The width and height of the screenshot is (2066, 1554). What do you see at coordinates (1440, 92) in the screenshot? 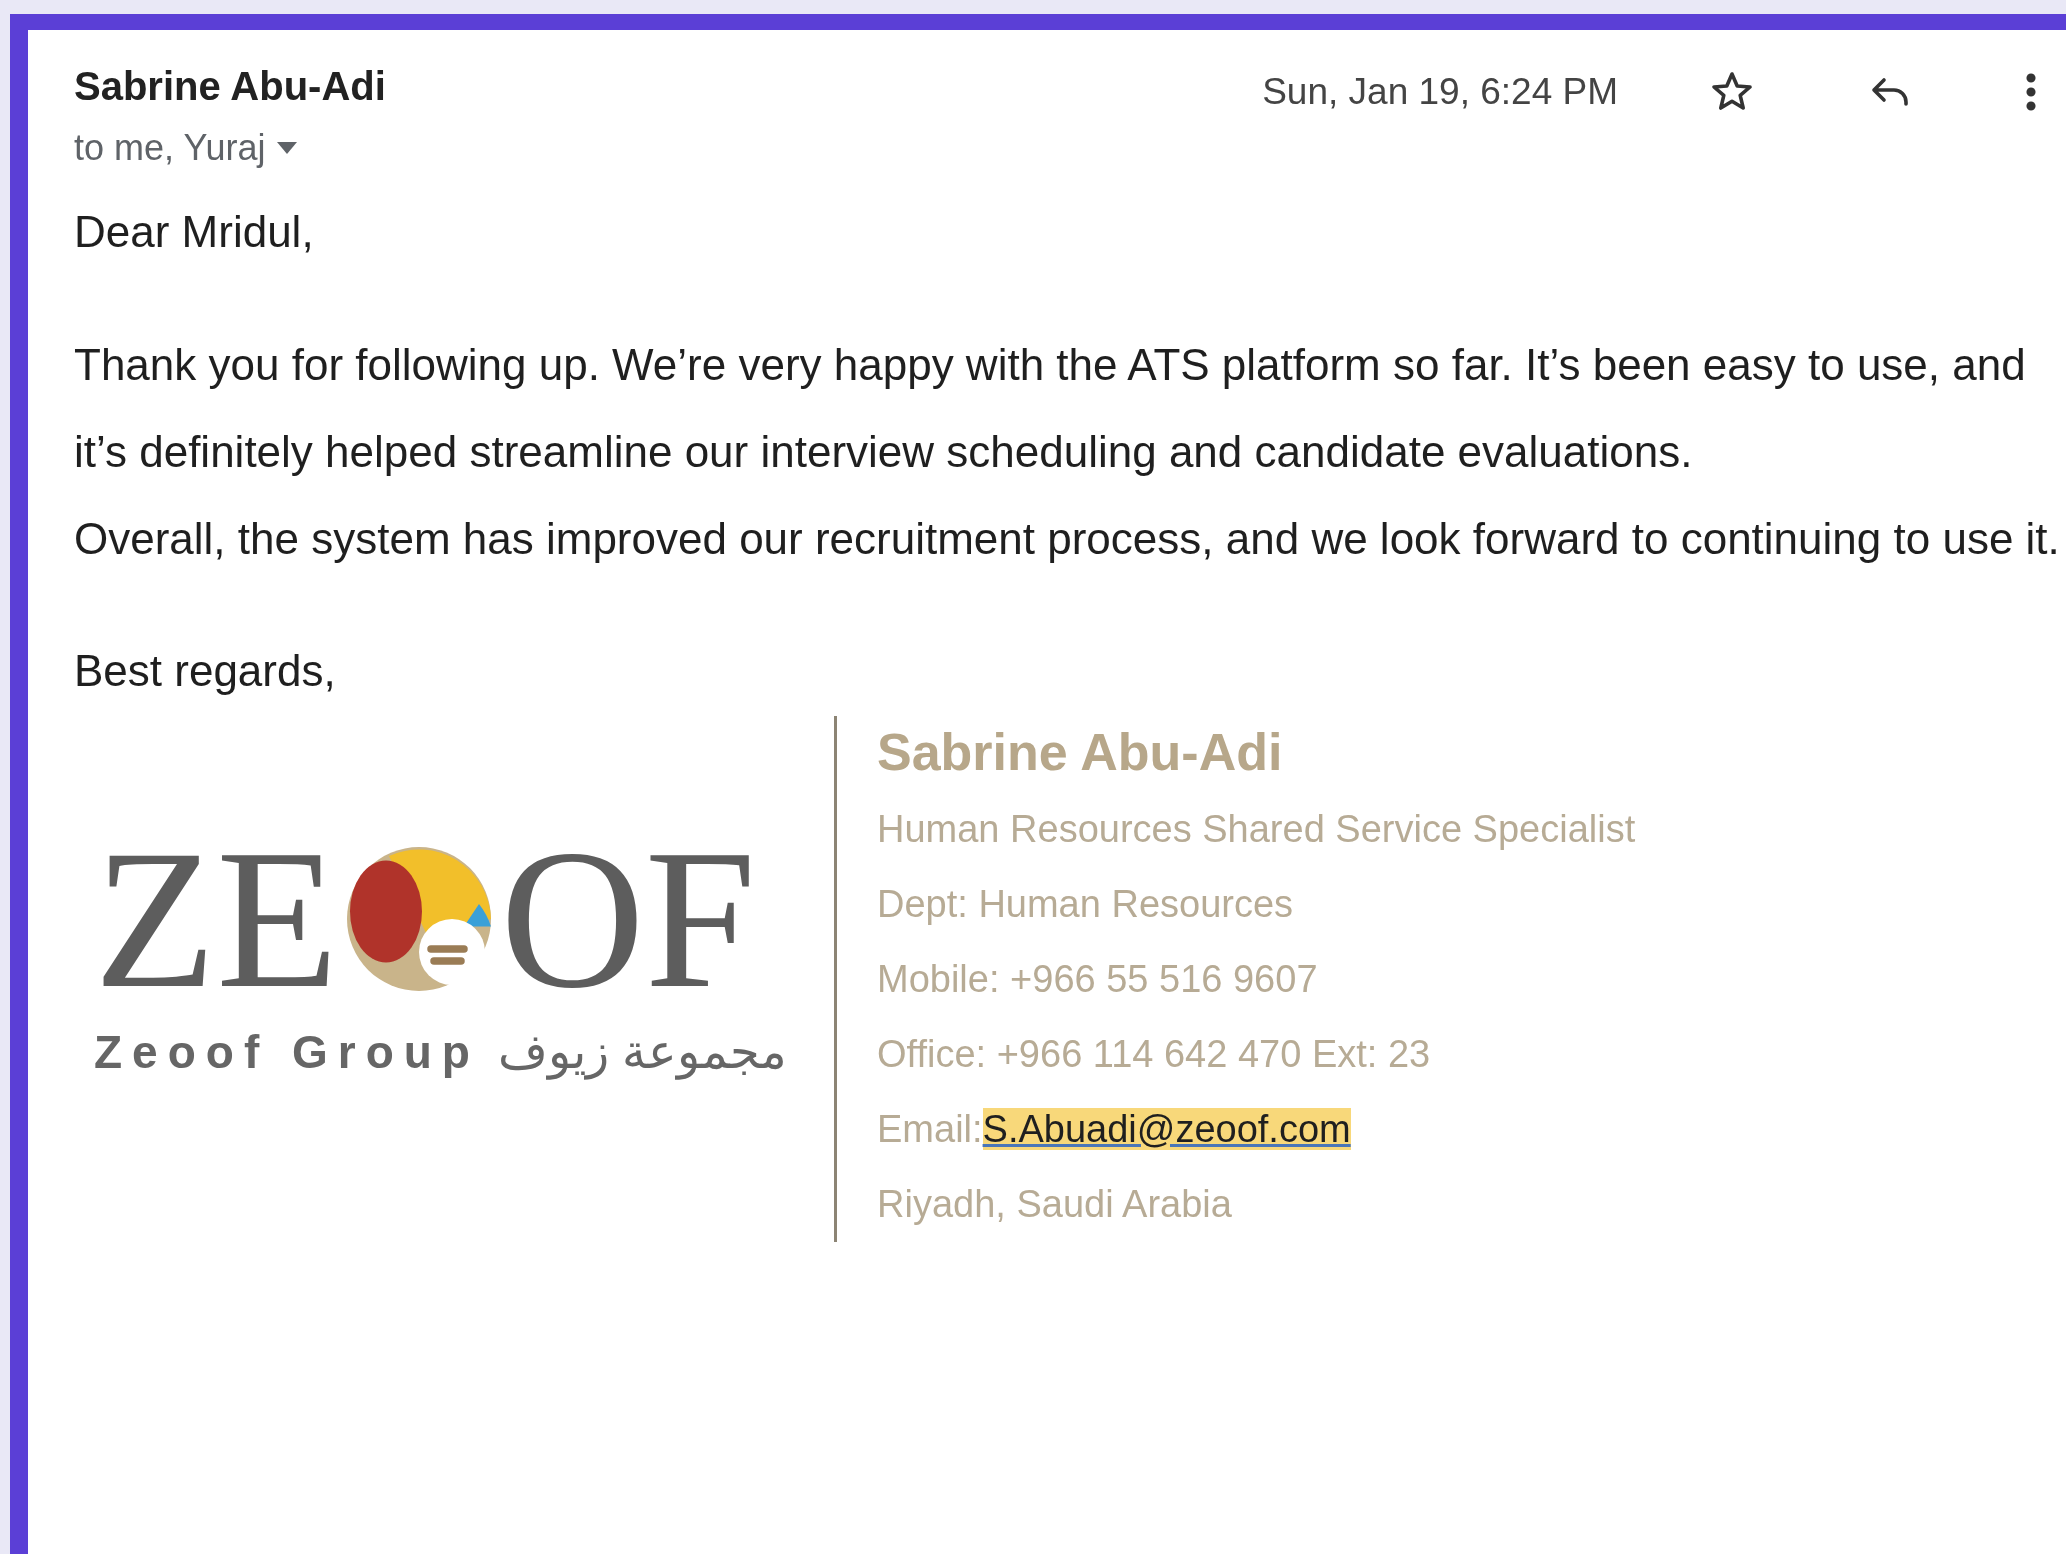
I see `email-date: Sun, Jan 19, 6:24 PM` at bounding box center [1440, 92].